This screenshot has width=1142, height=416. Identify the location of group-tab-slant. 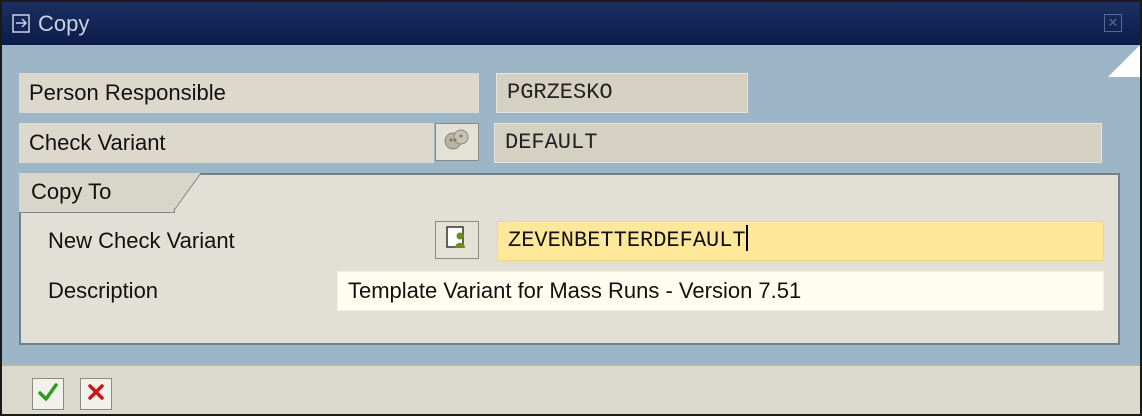
(186, 193).